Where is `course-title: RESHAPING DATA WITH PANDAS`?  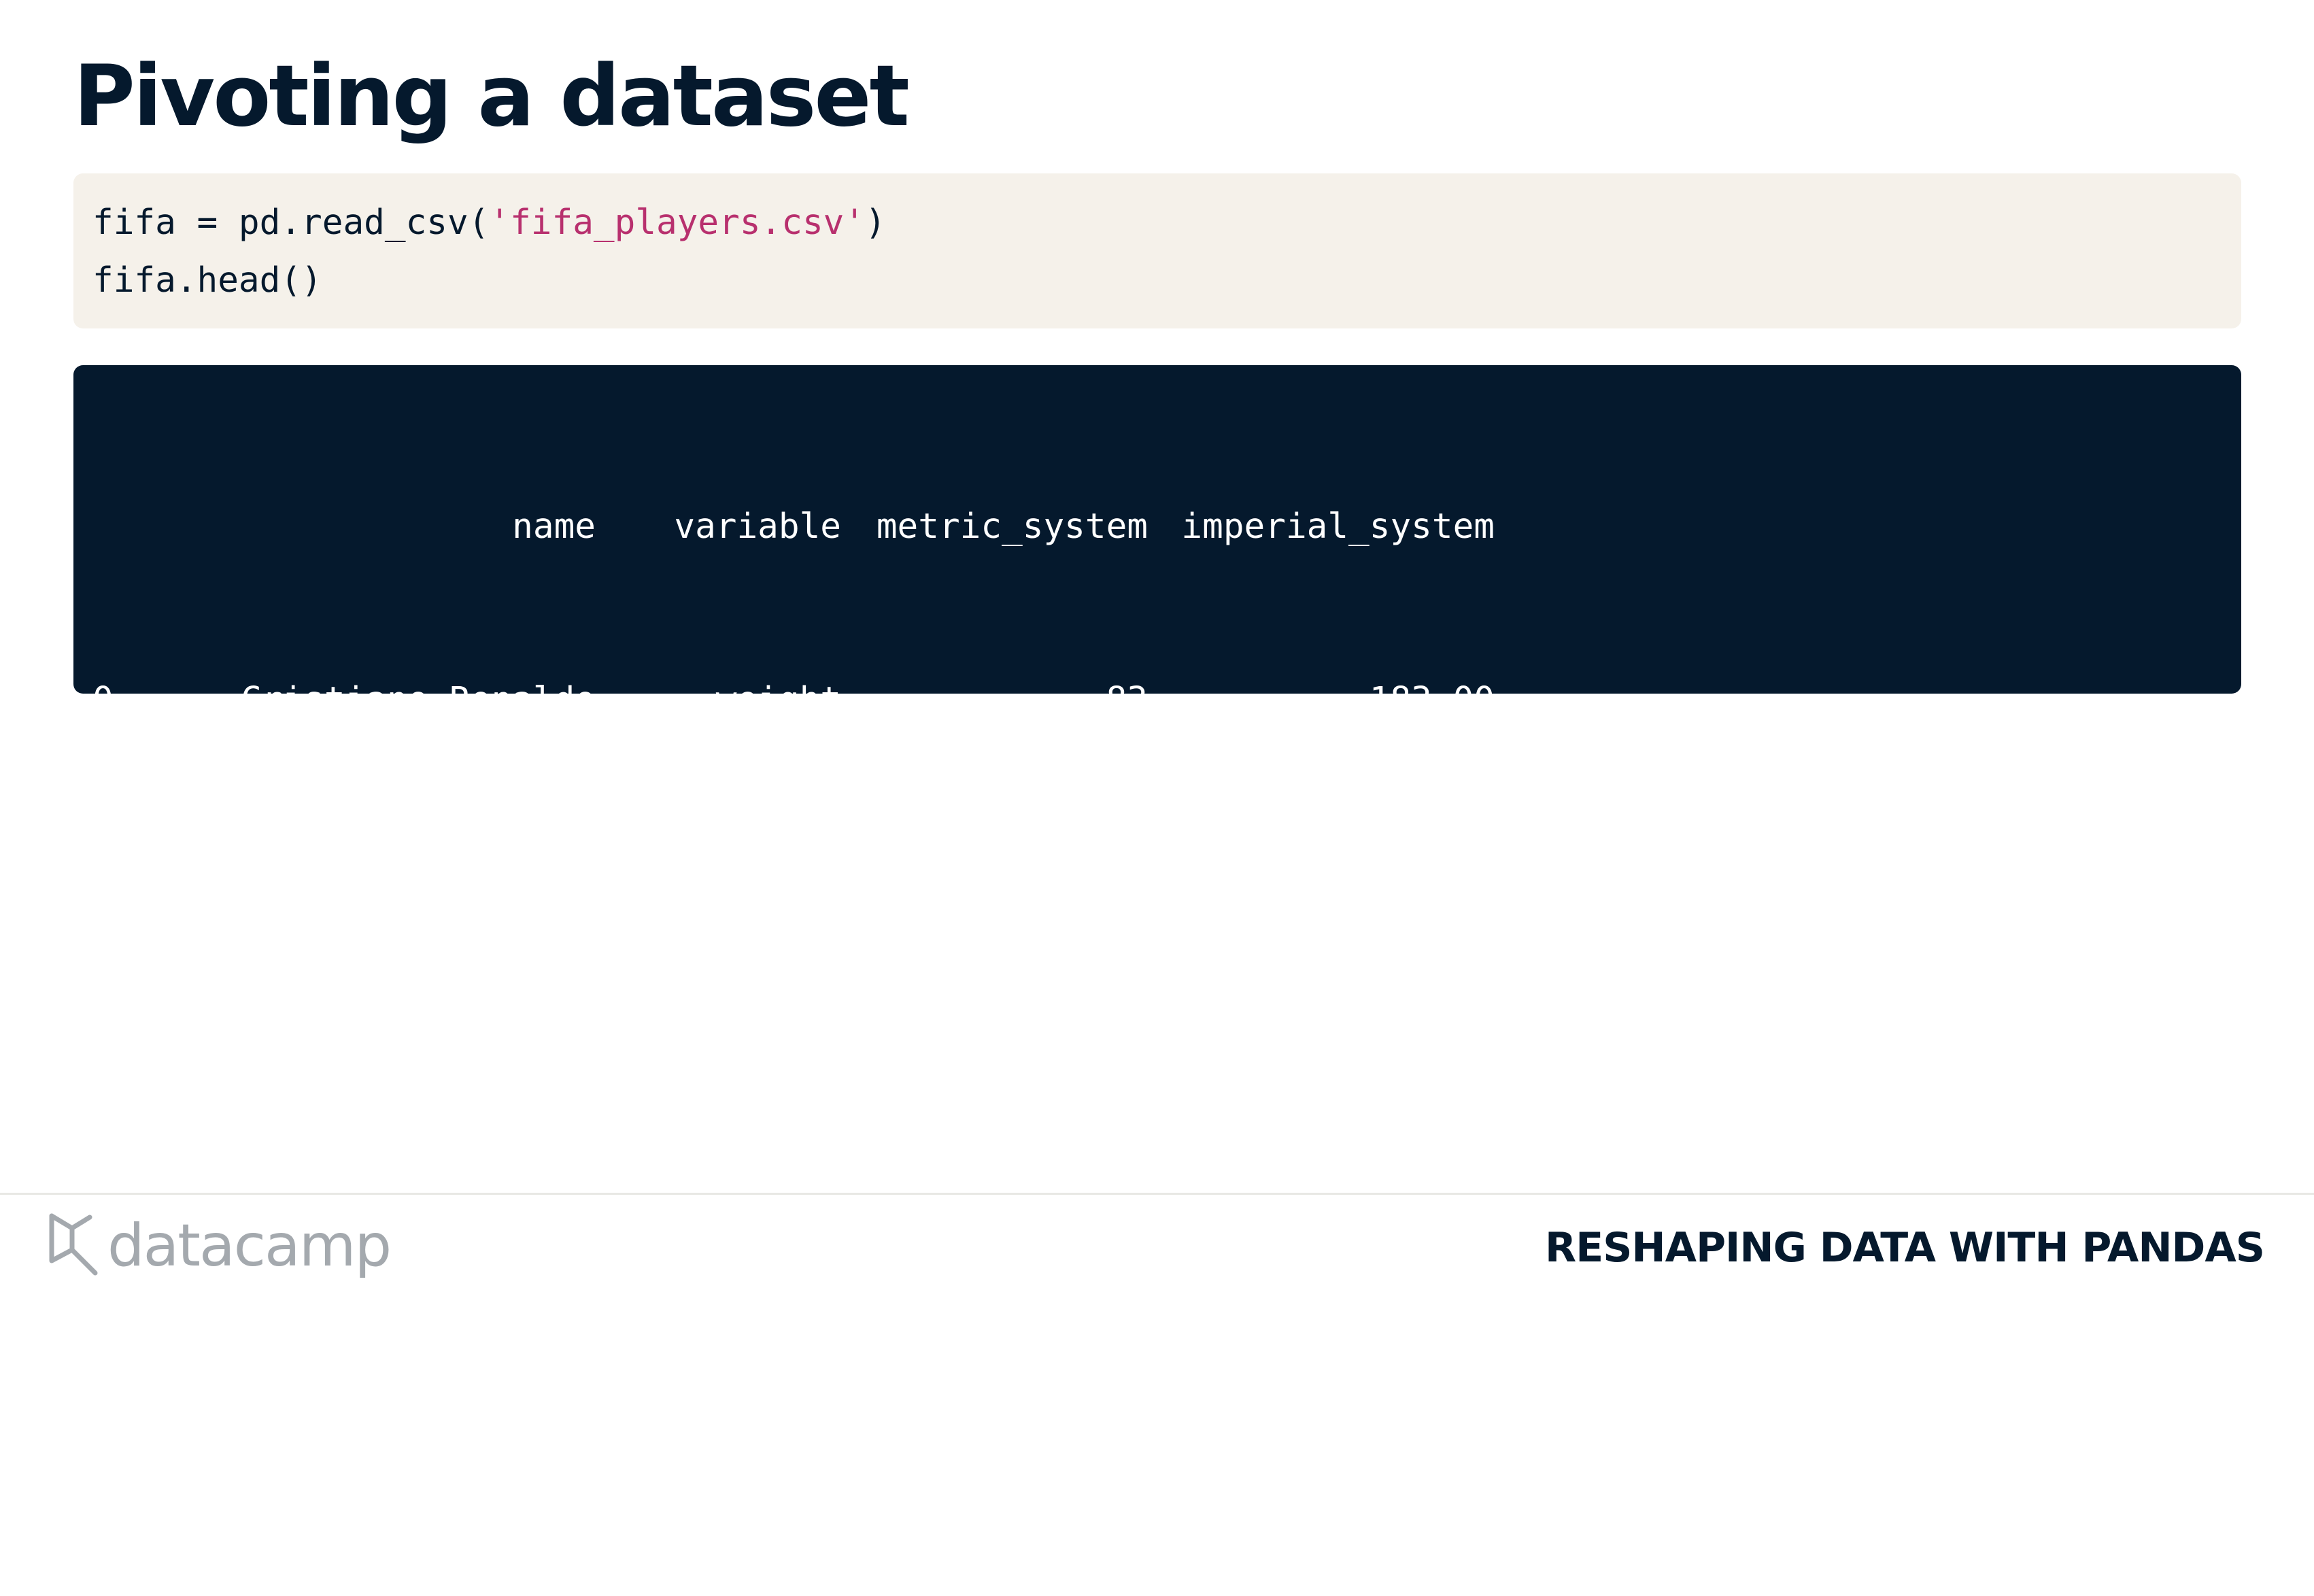
course-title: RESHAPING DATA WITH PANDAS is located at coordinates (1905, 1248).